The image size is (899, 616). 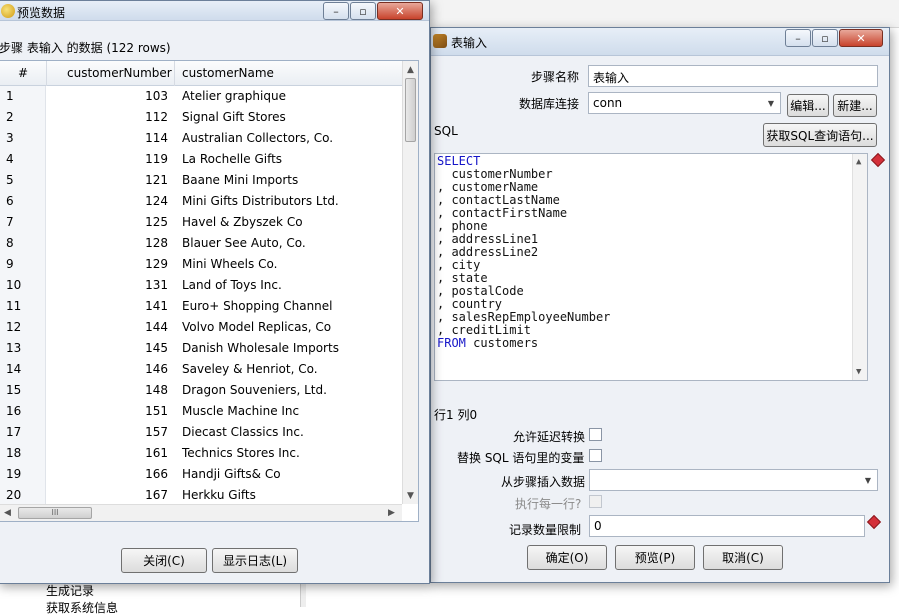 I want to click on execute-each-row-checkbox, so click(x=595, y=501).